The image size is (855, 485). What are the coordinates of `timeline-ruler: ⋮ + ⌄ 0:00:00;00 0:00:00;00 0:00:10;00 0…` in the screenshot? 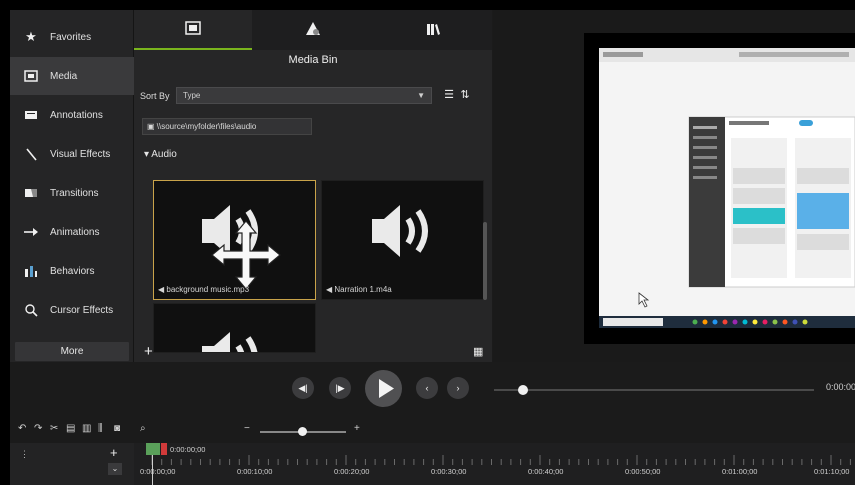 It's located at (432, 464).